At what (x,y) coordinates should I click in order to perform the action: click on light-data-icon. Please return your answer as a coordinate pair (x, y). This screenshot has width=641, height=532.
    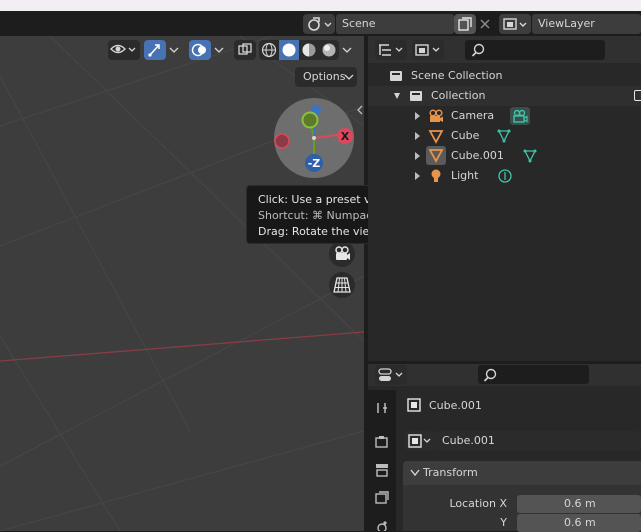
    Looking at the image, I should click on (505, 176).